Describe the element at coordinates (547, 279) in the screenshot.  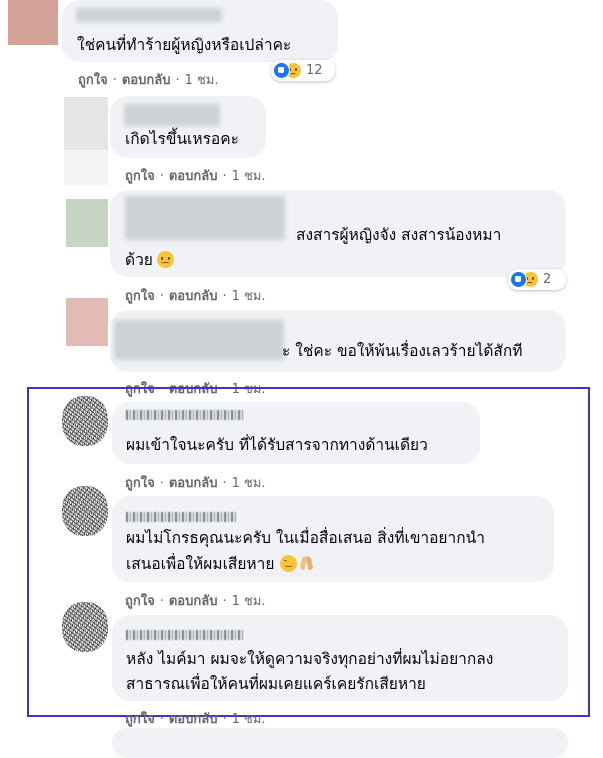
I see `reaction-count: 2` at that location.